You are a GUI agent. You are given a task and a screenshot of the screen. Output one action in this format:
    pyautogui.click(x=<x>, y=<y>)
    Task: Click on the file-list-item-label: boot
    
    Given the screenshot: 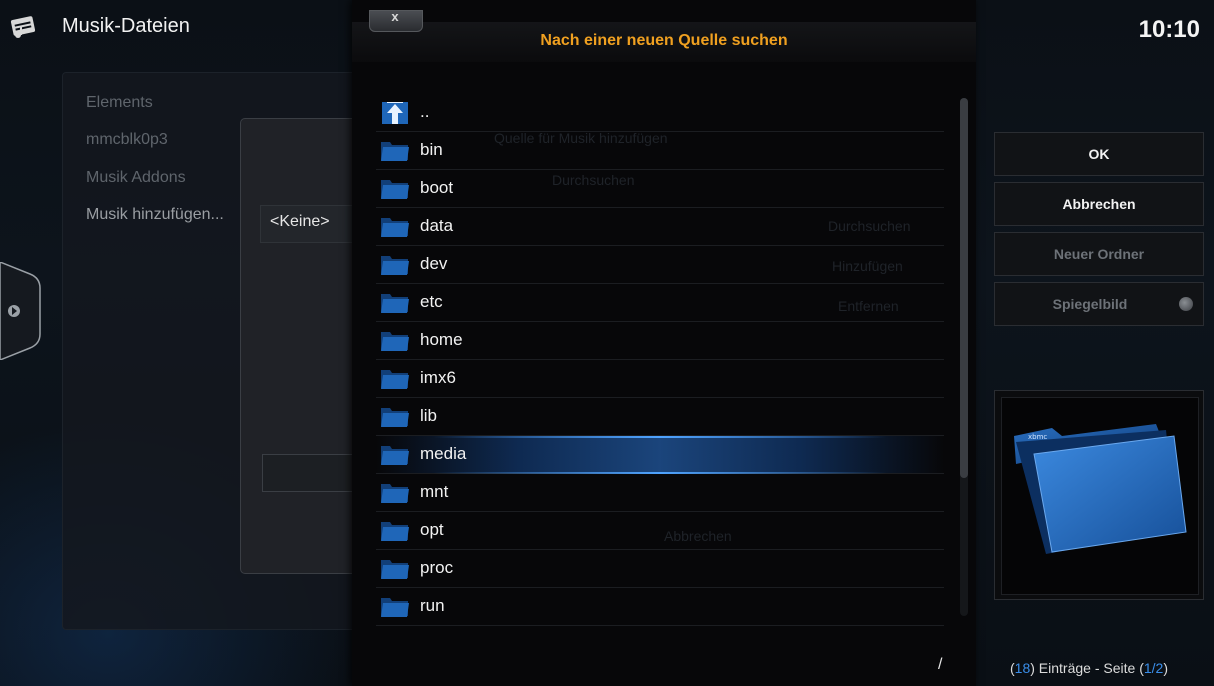 What is the action you would take?
    pyautogui.click(x=437, y=187)
    